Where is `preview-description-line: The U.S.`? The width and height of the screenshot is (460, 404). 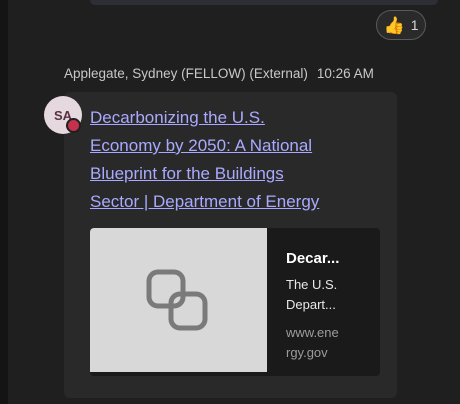 preview-description-line: The U.S. is located at coordinates (312, 284).